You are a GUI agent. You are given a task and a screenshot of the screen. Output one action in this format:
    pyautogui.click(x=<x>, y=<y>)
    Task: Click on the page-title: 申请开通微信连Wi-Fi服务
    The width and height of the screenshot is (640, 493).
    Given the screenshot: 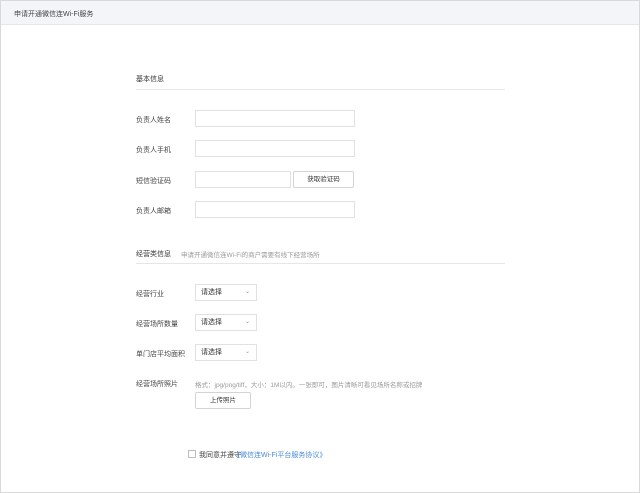 What is the action you would take?
    pyautogui.click(x=54, y=14)
    